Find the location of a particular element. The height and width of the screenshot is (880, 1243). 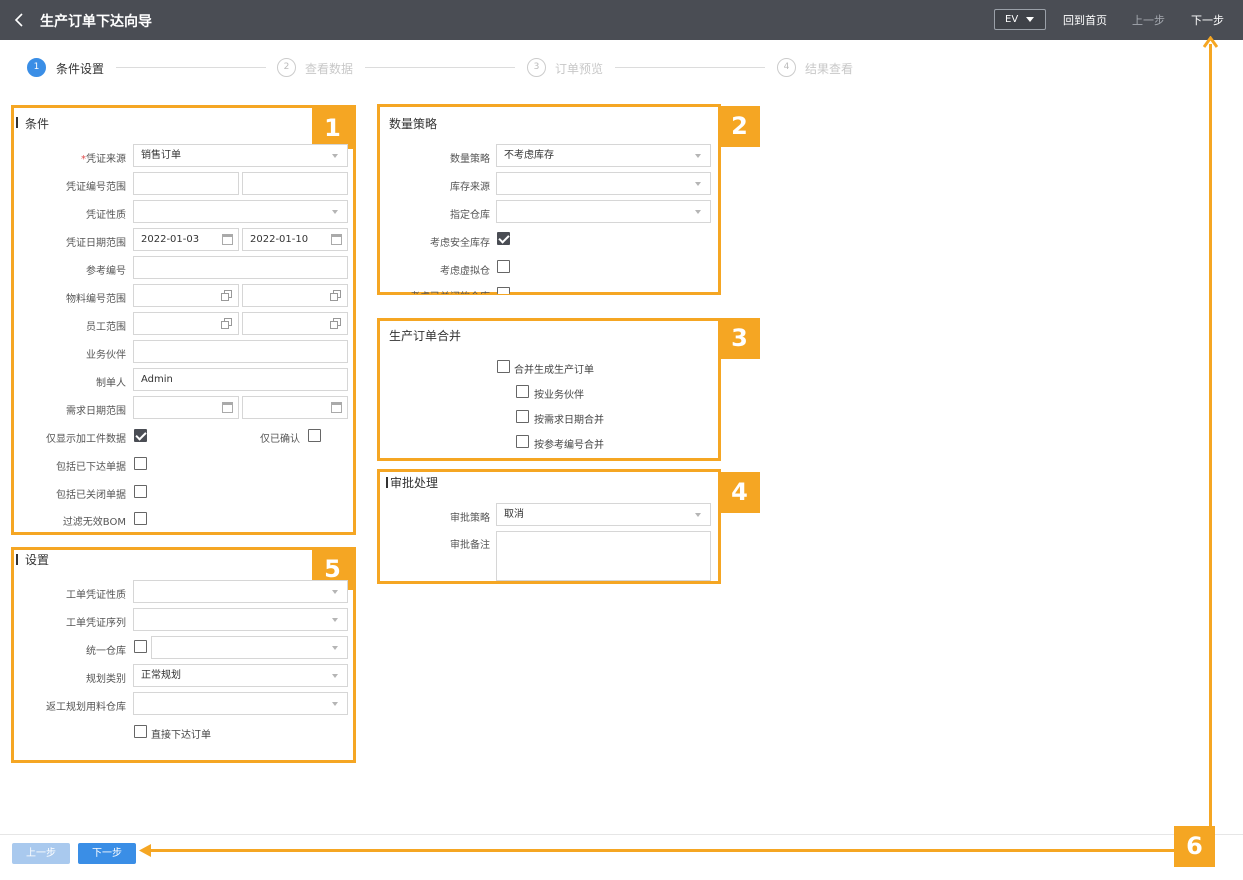

include-closed-checkbox is located at coordinates (140, 491).